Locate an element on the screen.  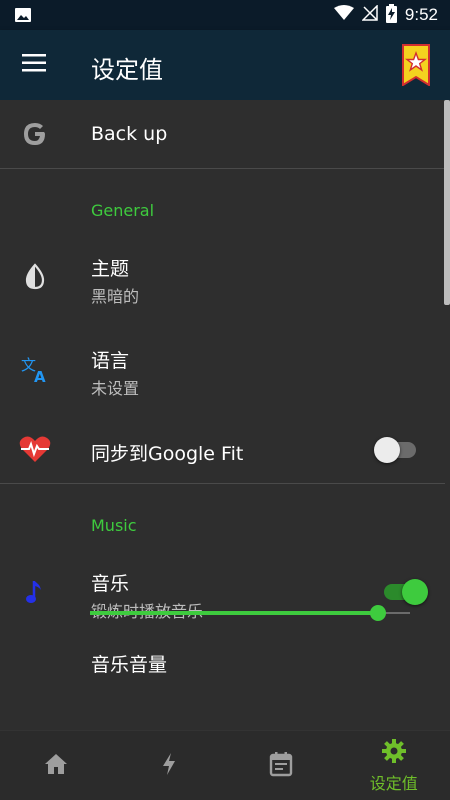
star-badge-icon is located at coordinates (416, 67).